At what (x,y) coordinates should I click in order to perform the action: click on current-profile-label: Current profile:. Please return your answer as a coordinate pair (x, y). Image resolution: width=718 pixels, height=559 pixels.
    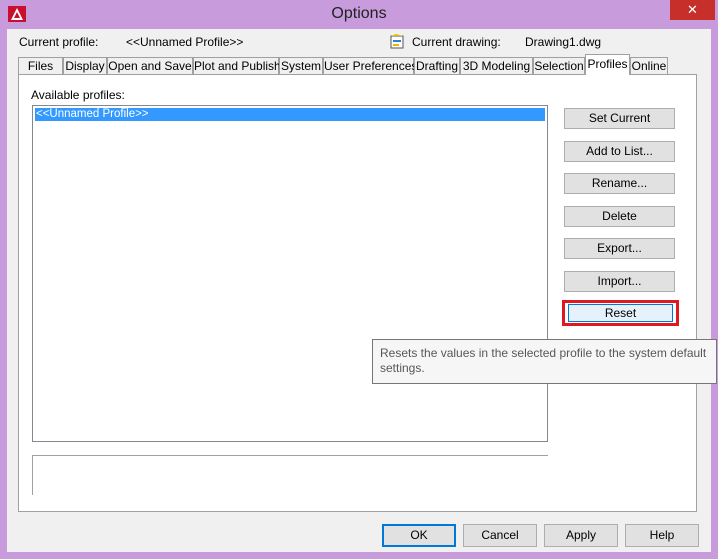
    Looking at the image, I should click on (59, 42).